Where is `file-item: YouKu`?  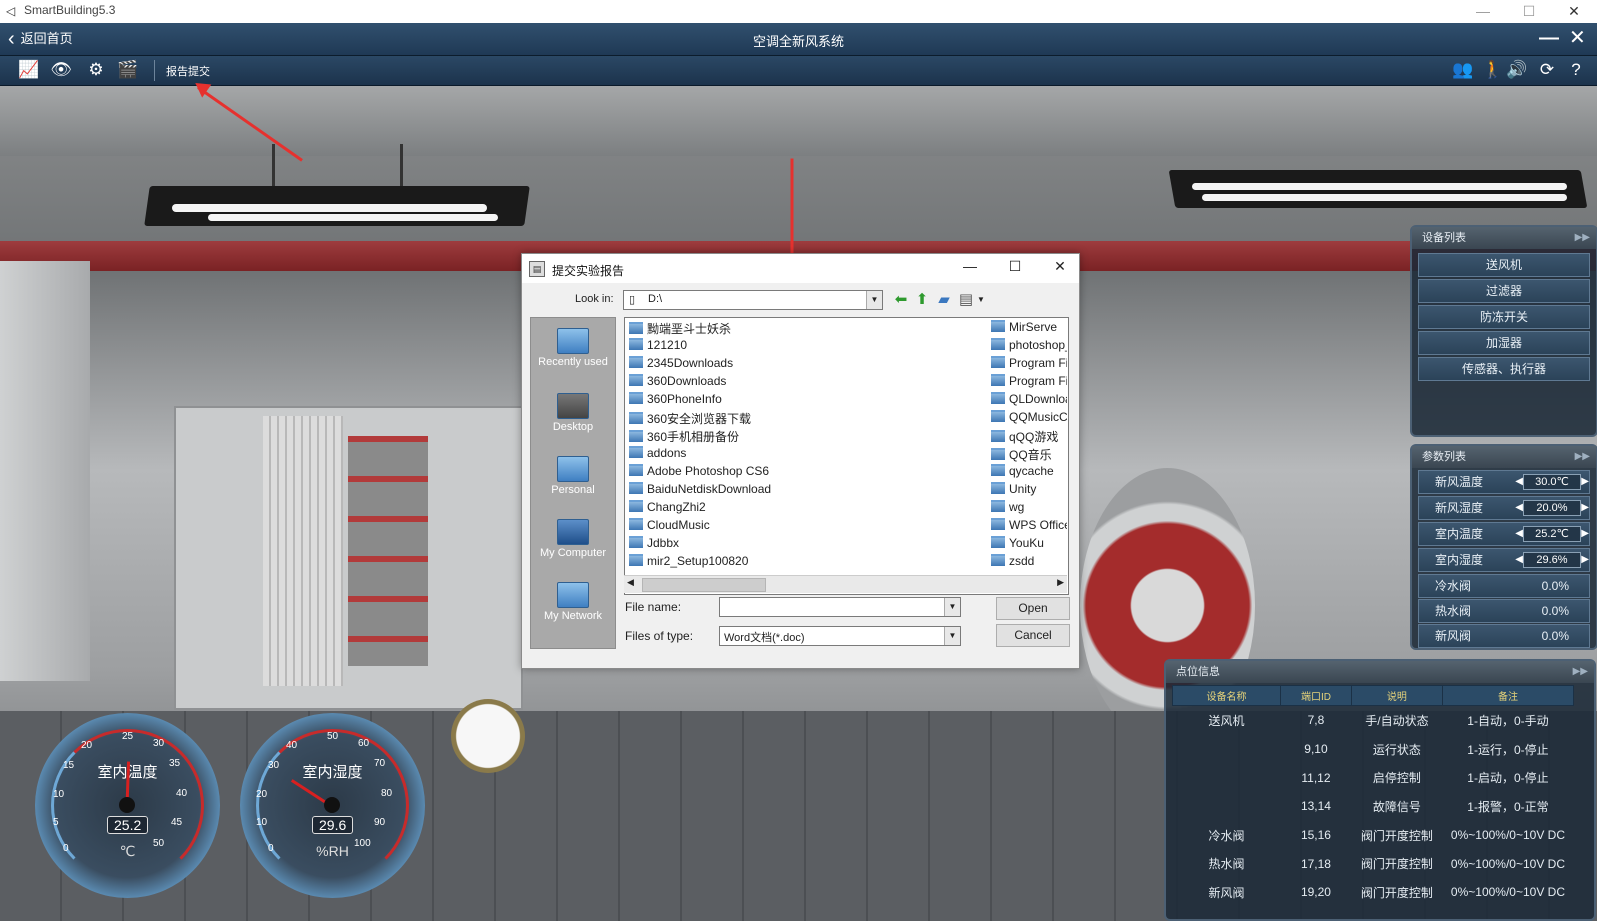 file-item: YouKu is located at coordinates (1029, 544).